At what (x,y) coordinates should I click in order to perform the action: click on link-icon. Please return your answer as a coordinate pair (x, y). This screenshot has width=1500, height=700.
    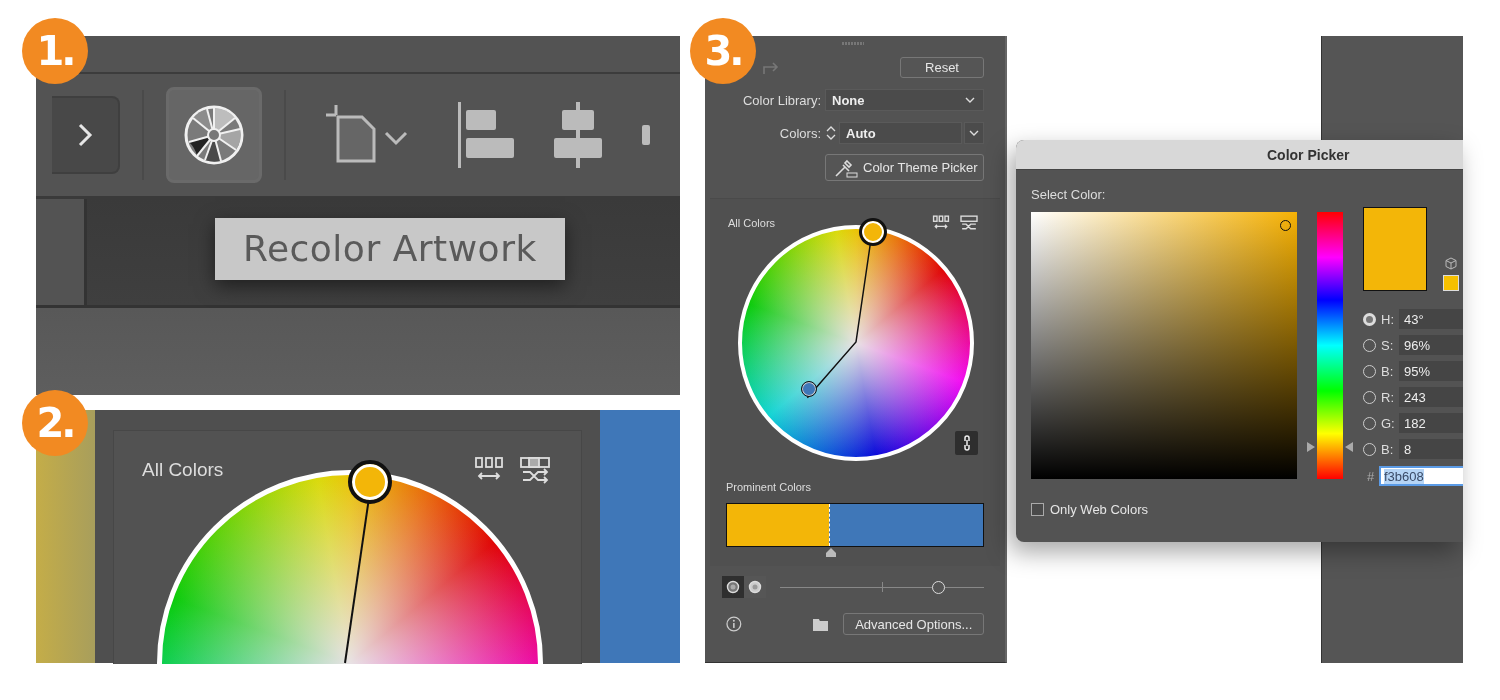
    Looking at the image, I should click on (966, 443).